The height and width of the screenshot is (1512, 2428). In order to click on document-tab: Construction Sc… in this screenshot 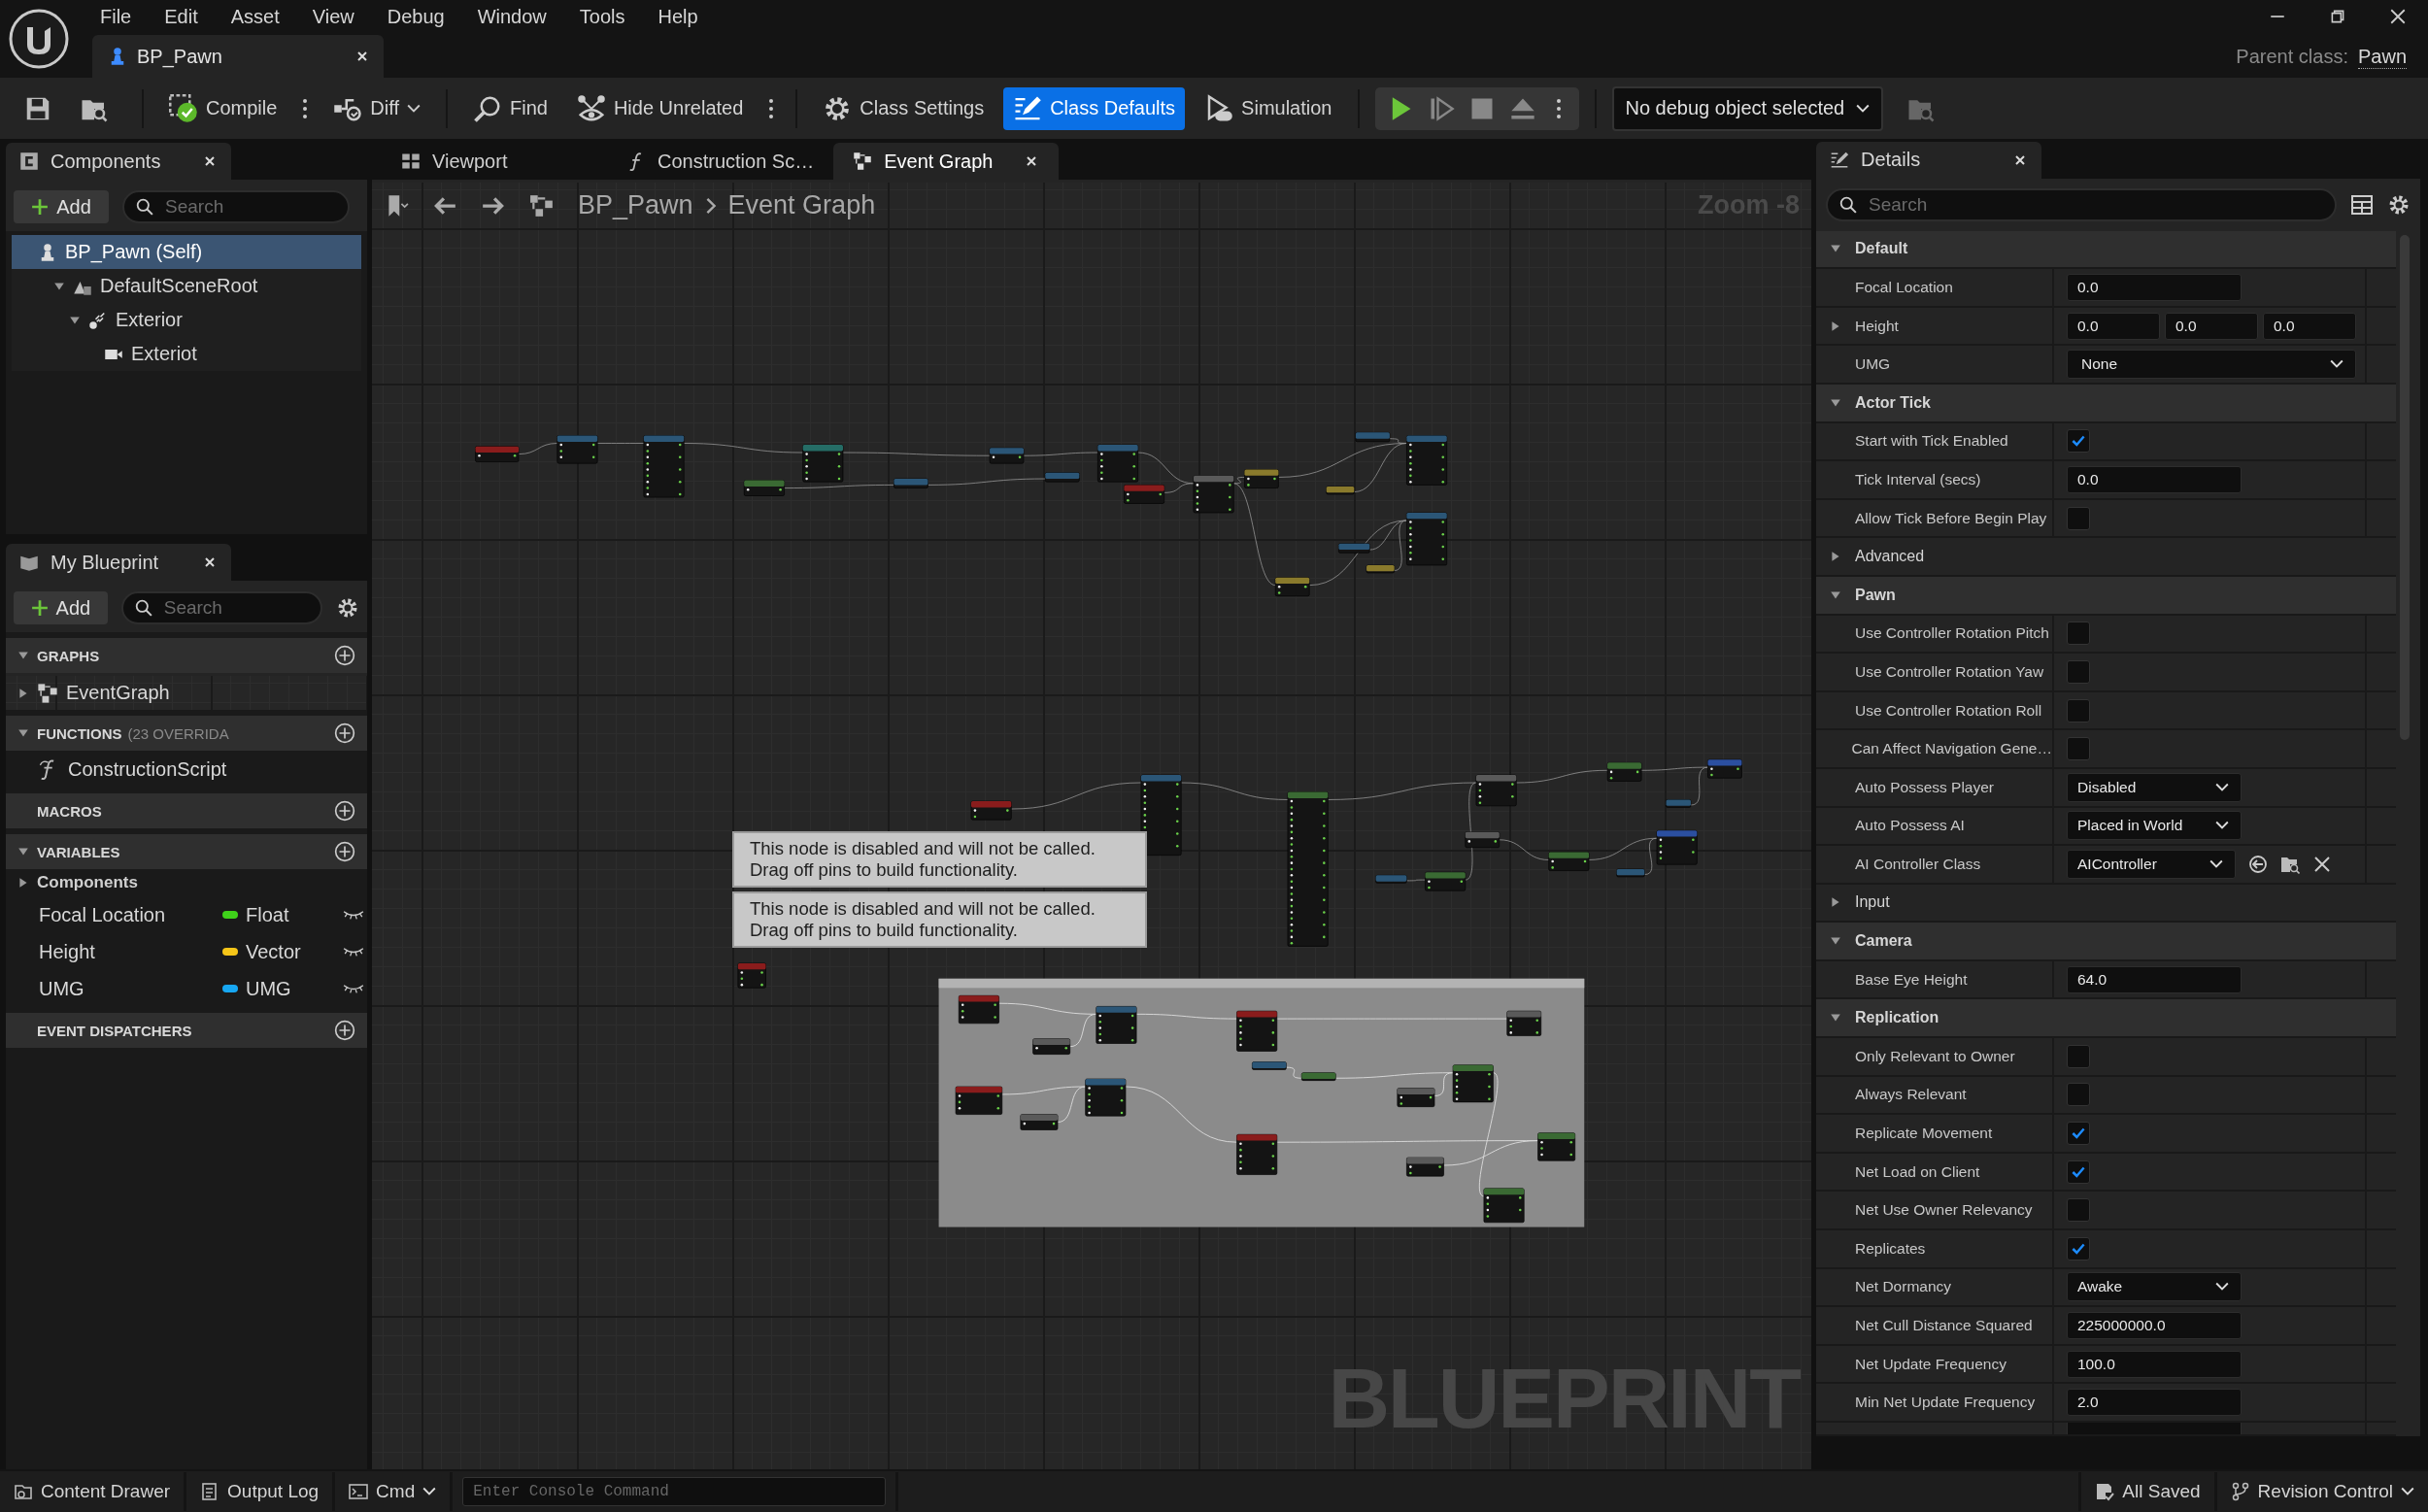, I will do `click(720, 161)`.